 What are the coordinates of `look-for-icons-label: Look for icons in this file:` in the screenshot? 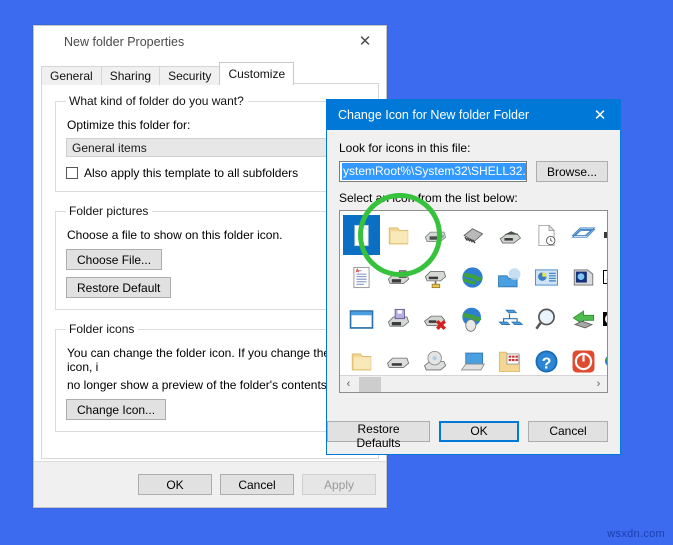 It's located at (405, 148).